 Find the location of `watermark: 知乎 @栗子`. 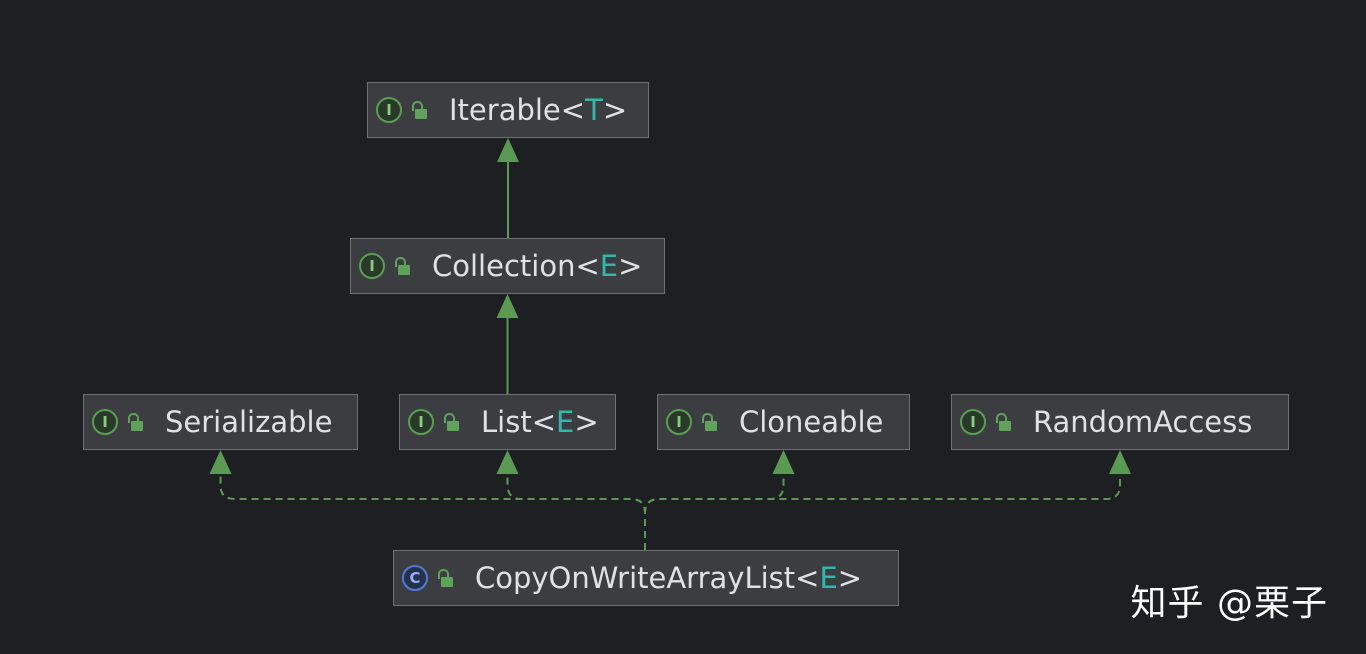

watermark: 知乎 @栗子 is located at coordinates (1229, 603).